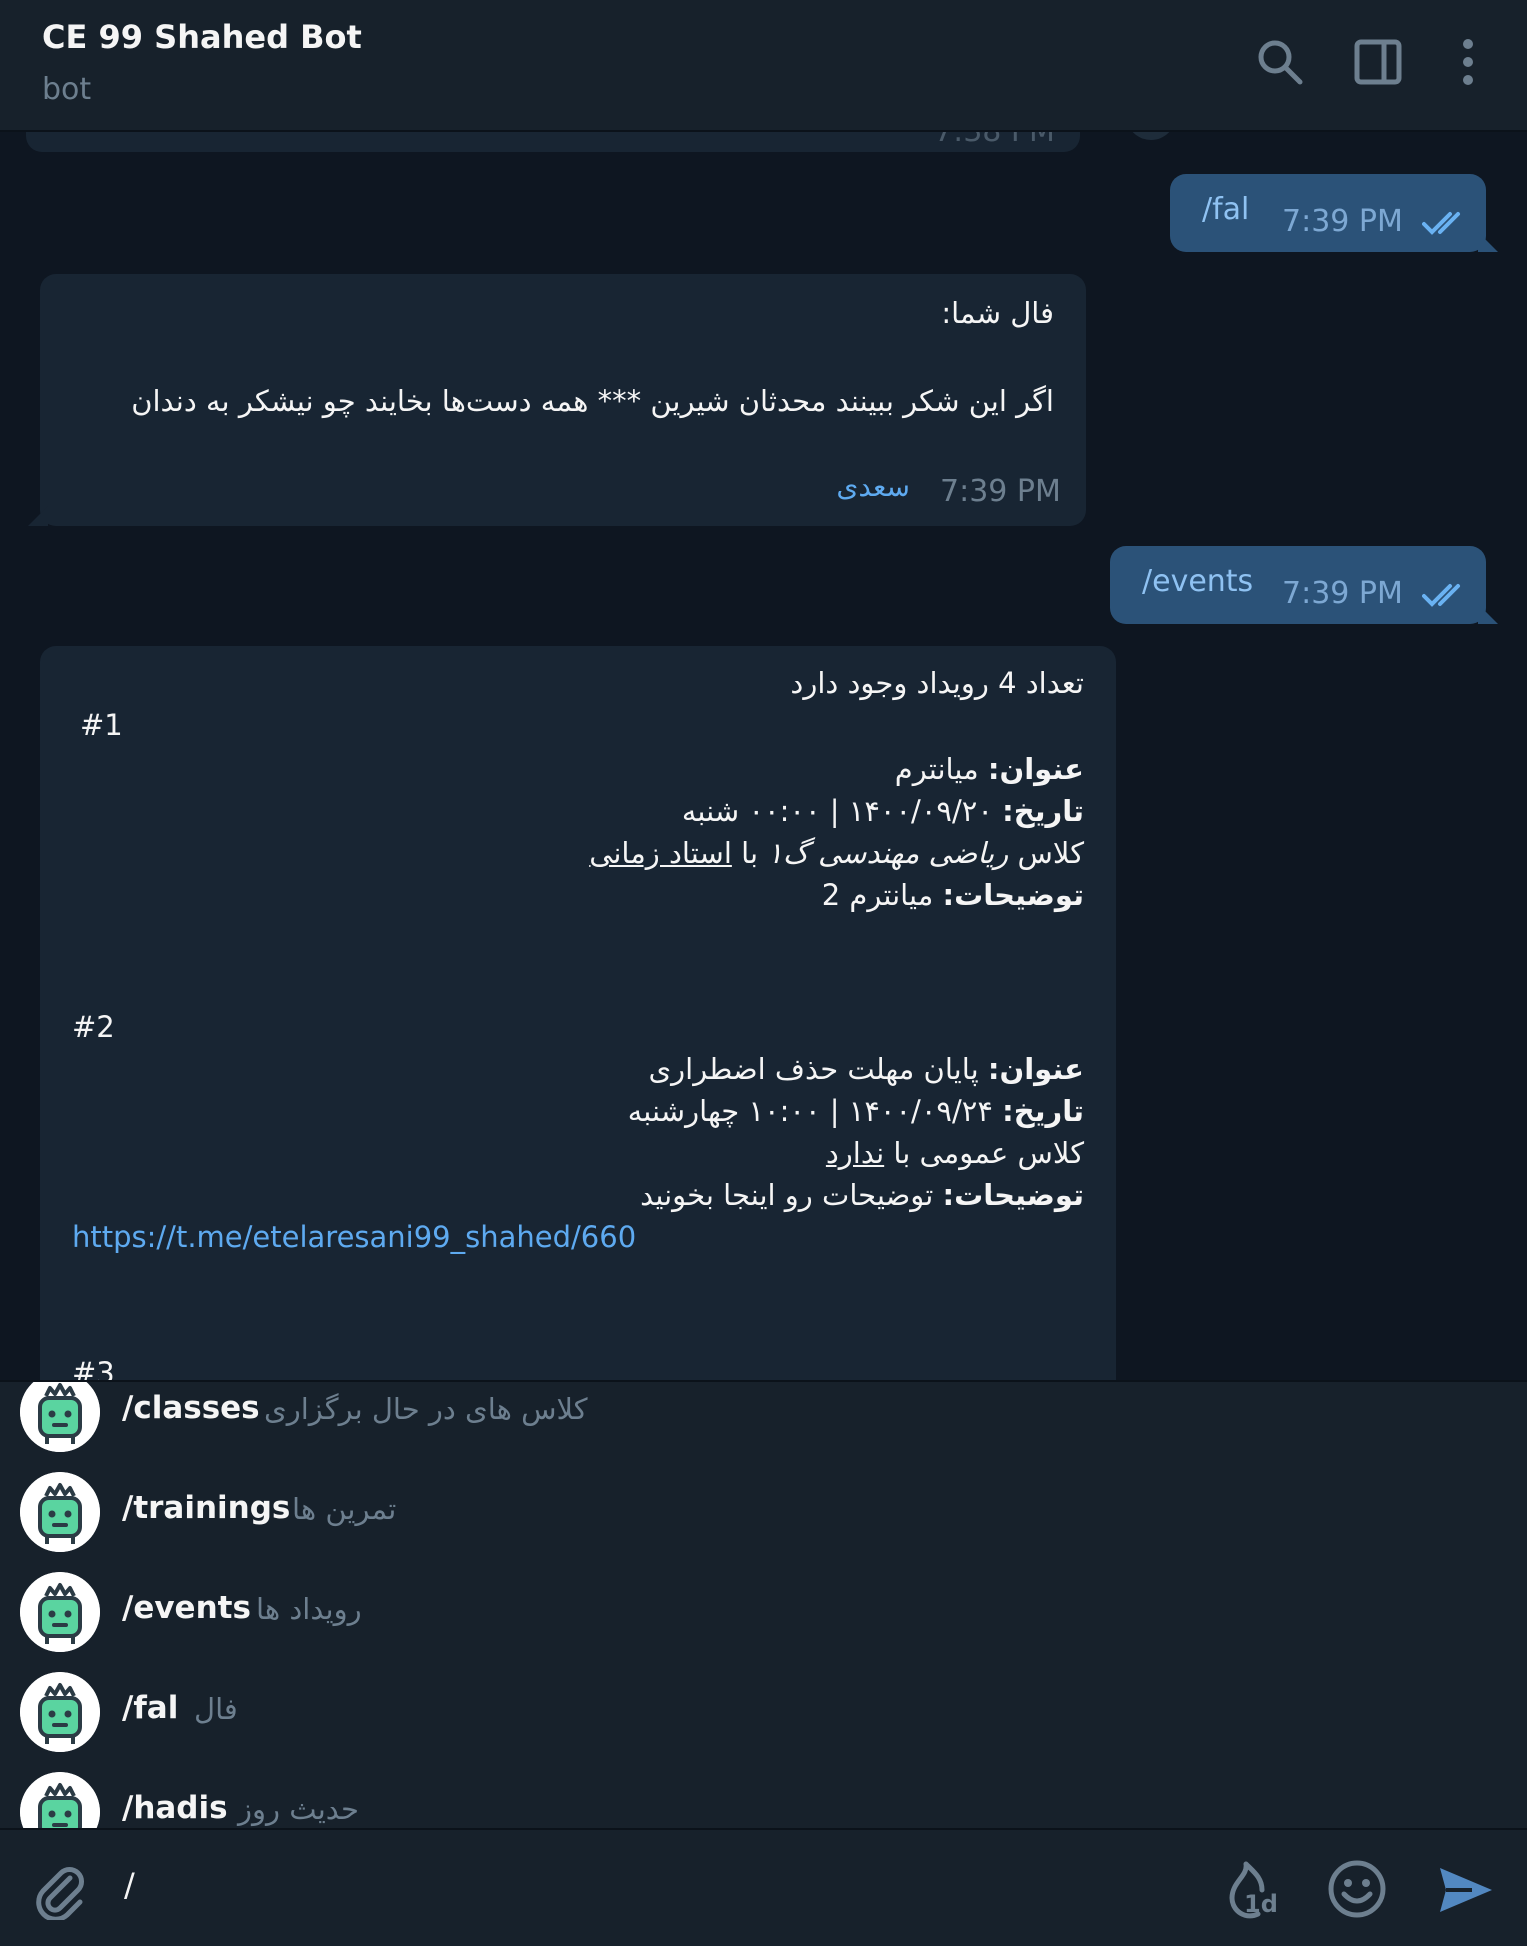 Image resolution: width=1527 pixels, height=1946 pixels. I want to click on outgoing-message-fal: /fal 7:39 PM, so click(1334, 213).